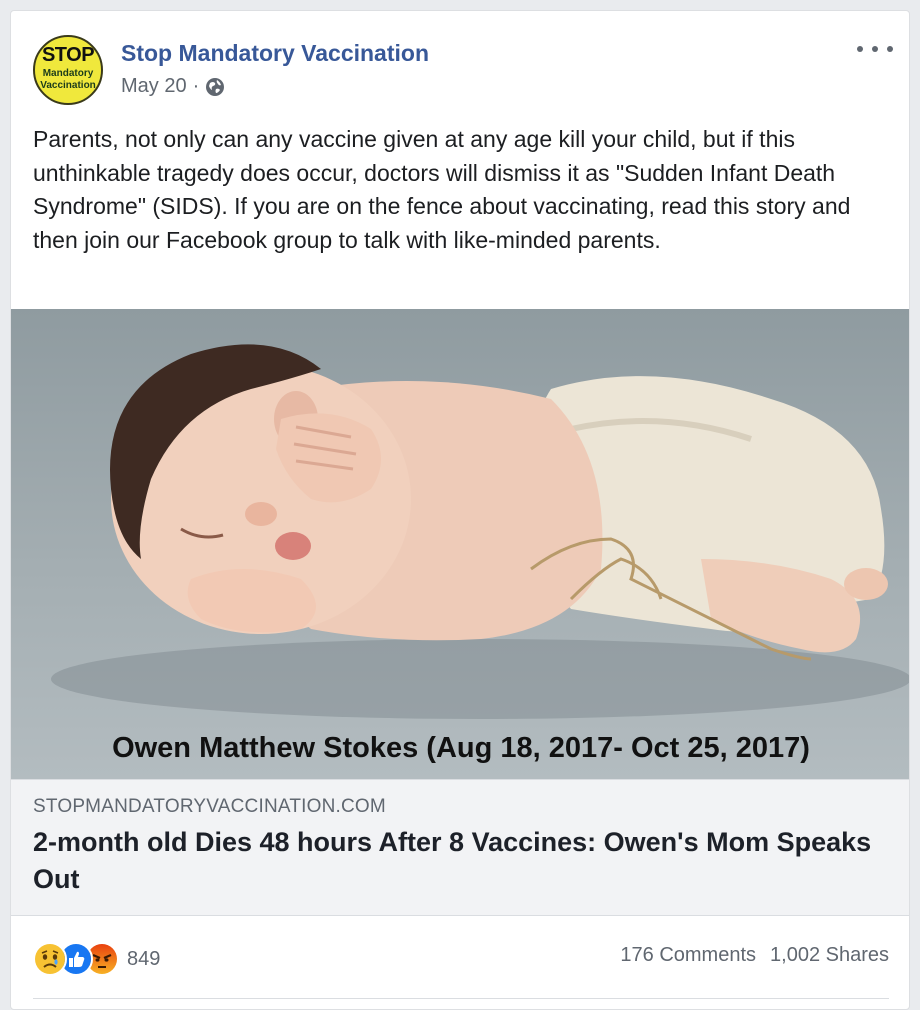 This screenshot has height=1010, width=920. What do you see at coordinates (50, 959) in the screenshot?
I see `sad-reaction-icon` at bounding box center [50, 959].